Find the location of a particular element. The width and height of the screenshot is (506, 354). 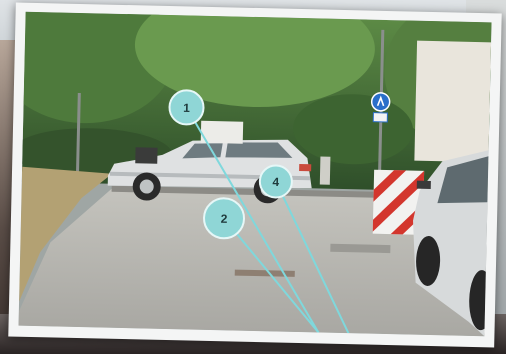

blue-round-arrow-sign-icon is located at coordinates (380, 102).